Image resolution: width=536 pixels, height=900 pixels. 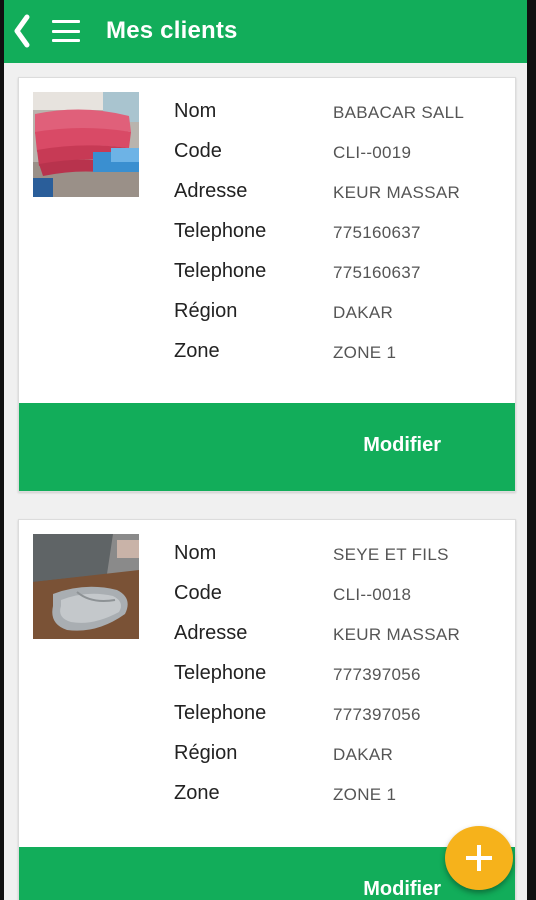 I want to click on detail-row: Nom BABACAR SALL, so click(x=339, y=118).